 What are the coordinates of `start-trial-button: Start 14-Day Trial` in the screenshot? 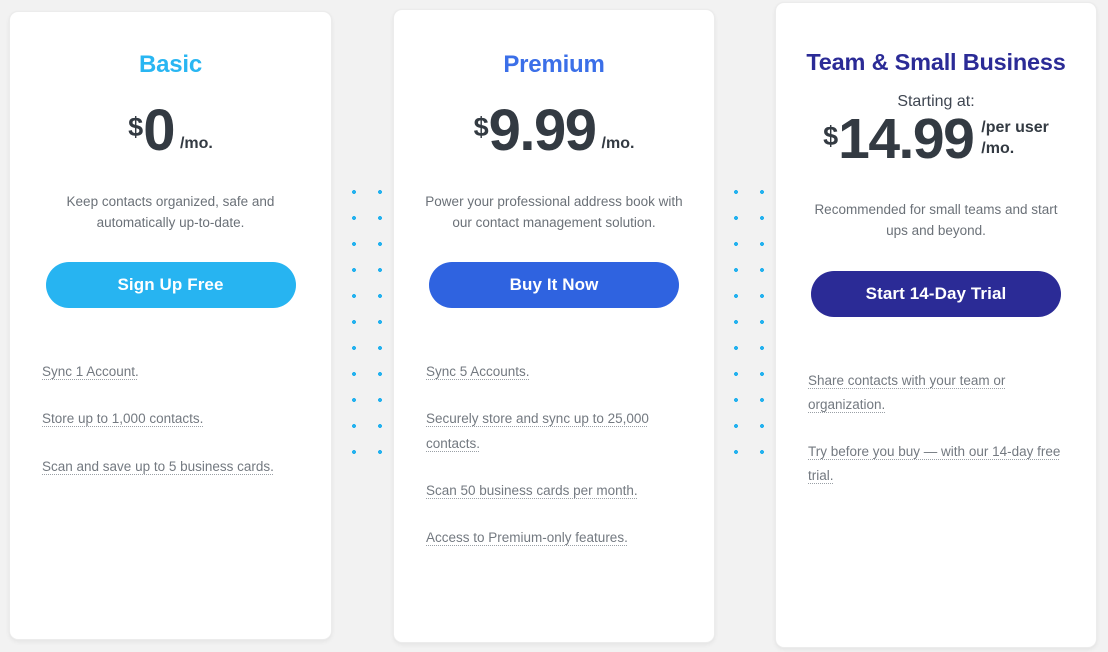 It's located at (936, 294).